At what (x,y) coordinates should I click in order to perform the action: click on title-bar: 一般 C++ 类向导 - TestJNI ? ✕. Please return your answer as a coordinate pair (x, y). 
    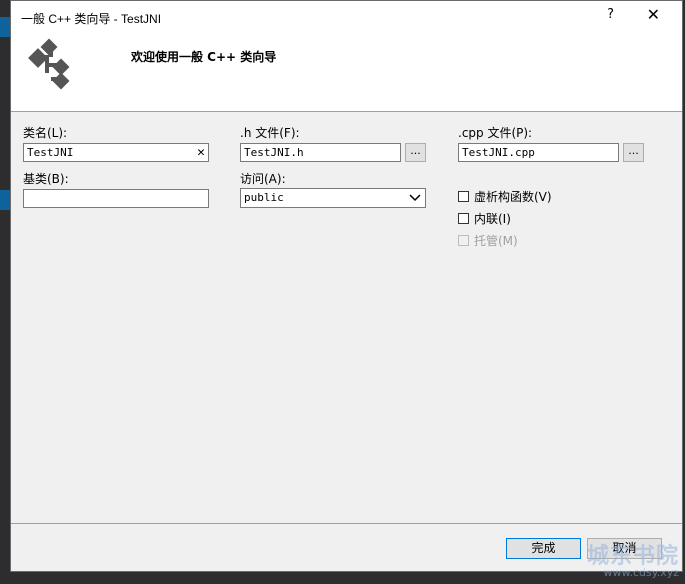
    Looking at the image, I should click on (346, 17).